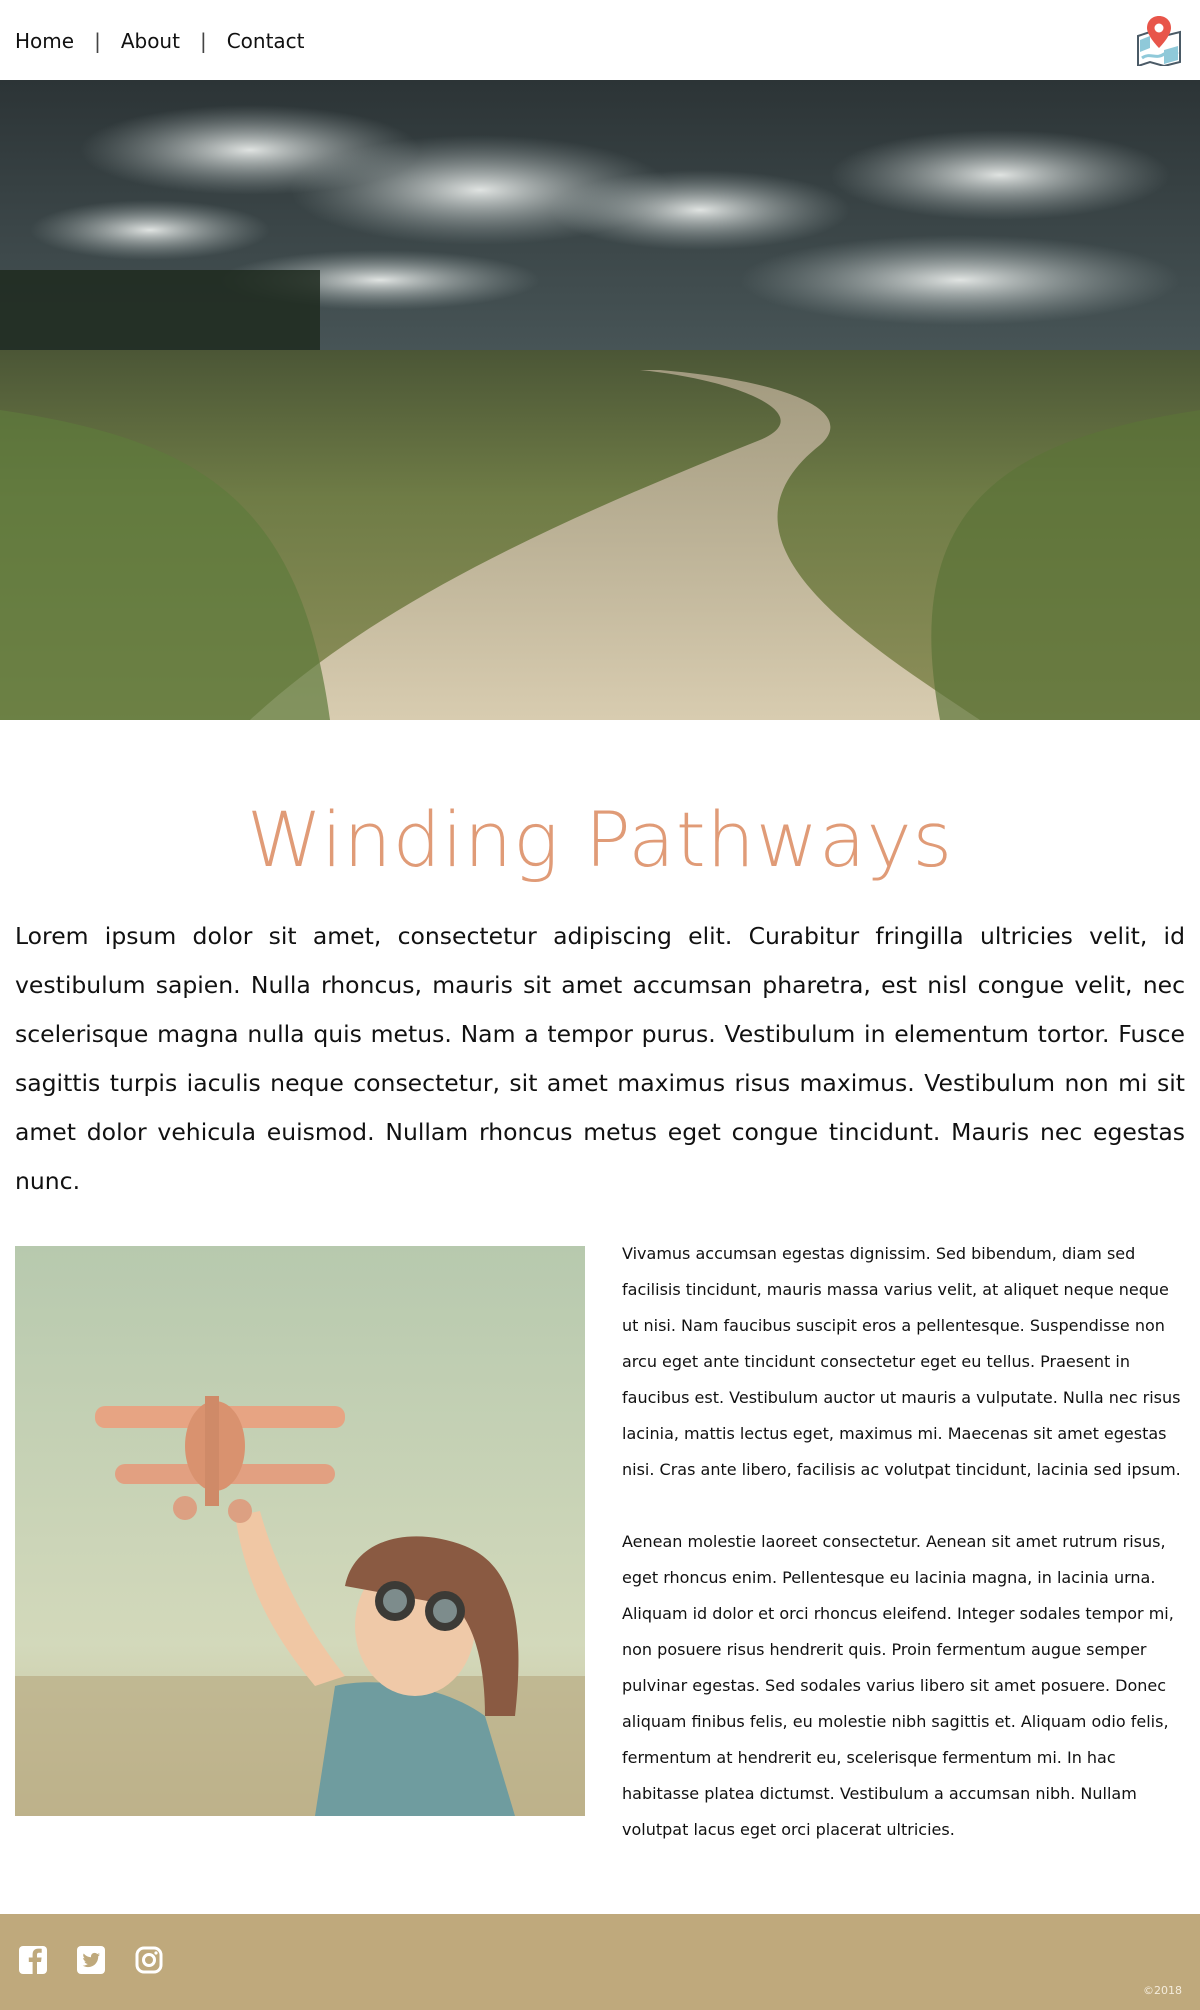 The width and height of the screenshot is (1200, 2010). What do you see at coordinates (1162, 1990) in the screenshot?
I see `copyright-text: ©2018` at bounding box center [1162, 1990].